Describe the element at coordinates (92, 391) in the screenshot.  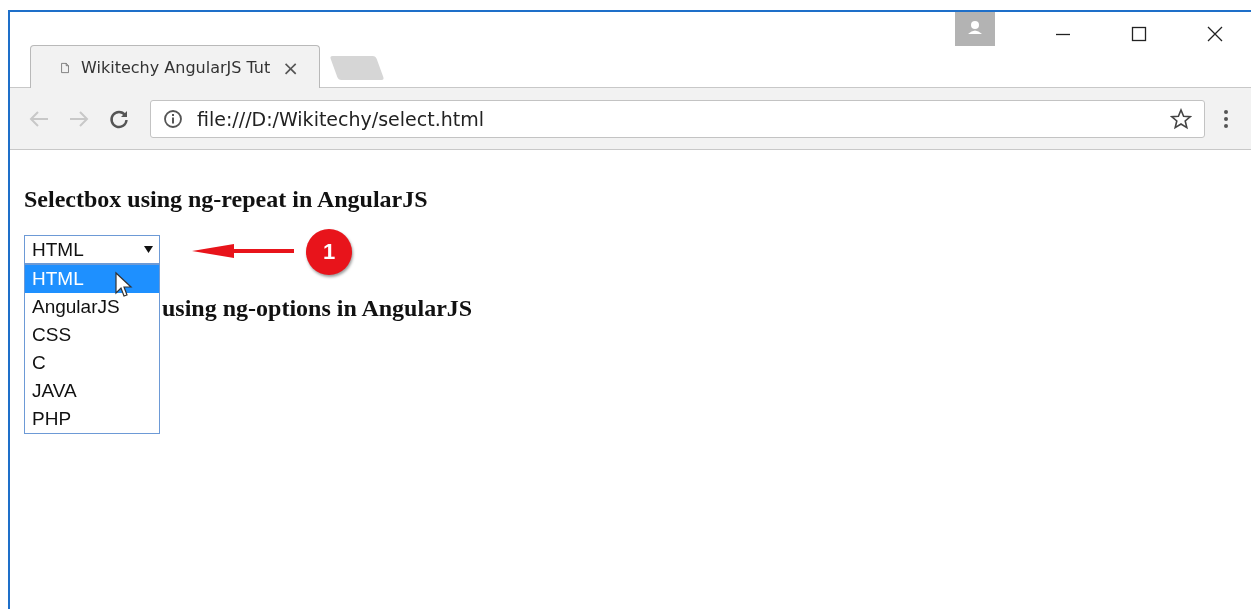
I see `dropdown-option: JAVA` at that location.